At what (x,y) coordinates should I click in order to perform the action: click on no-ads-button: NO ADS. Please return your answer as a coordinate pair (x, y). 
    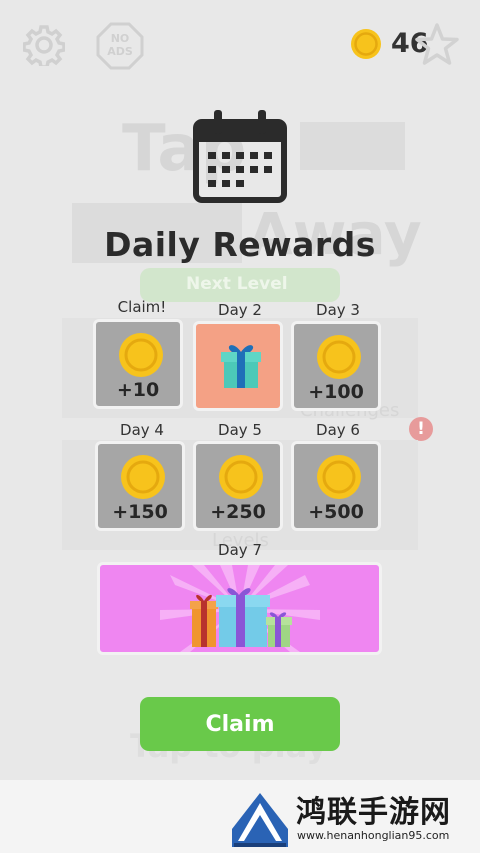
    Looking at the image, I should click on (120, 46).